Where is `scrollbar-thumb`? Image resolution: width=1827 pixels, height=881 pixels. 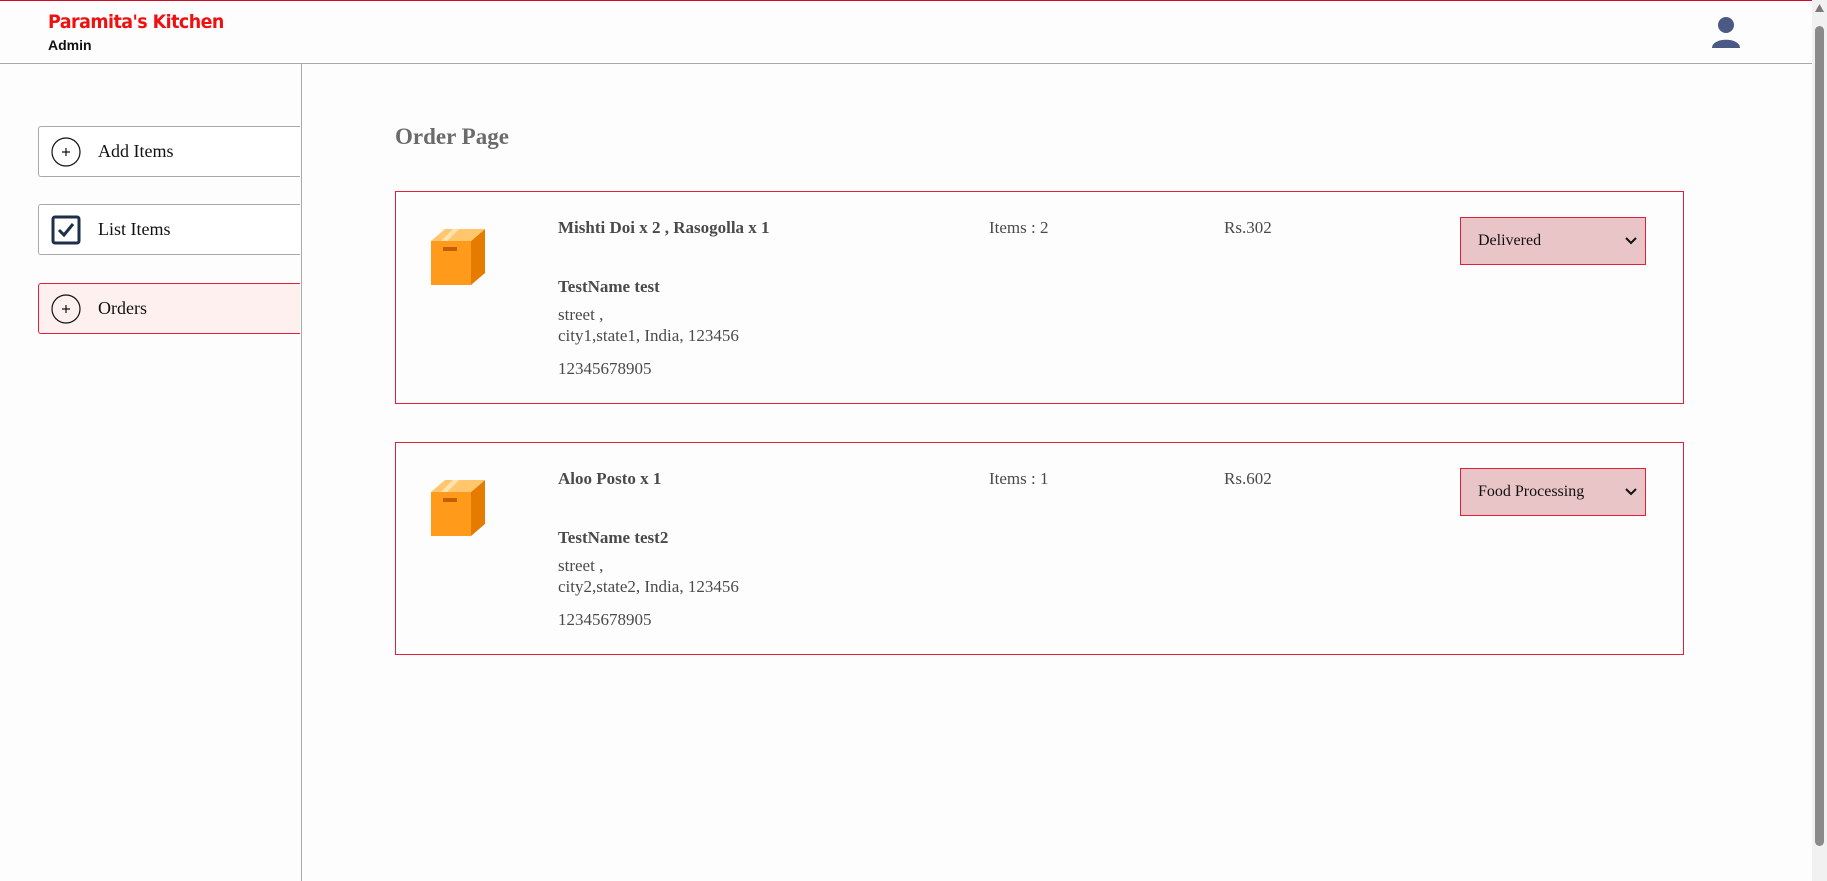
scrollbar-thumb is located at coordinates (1819, 436).